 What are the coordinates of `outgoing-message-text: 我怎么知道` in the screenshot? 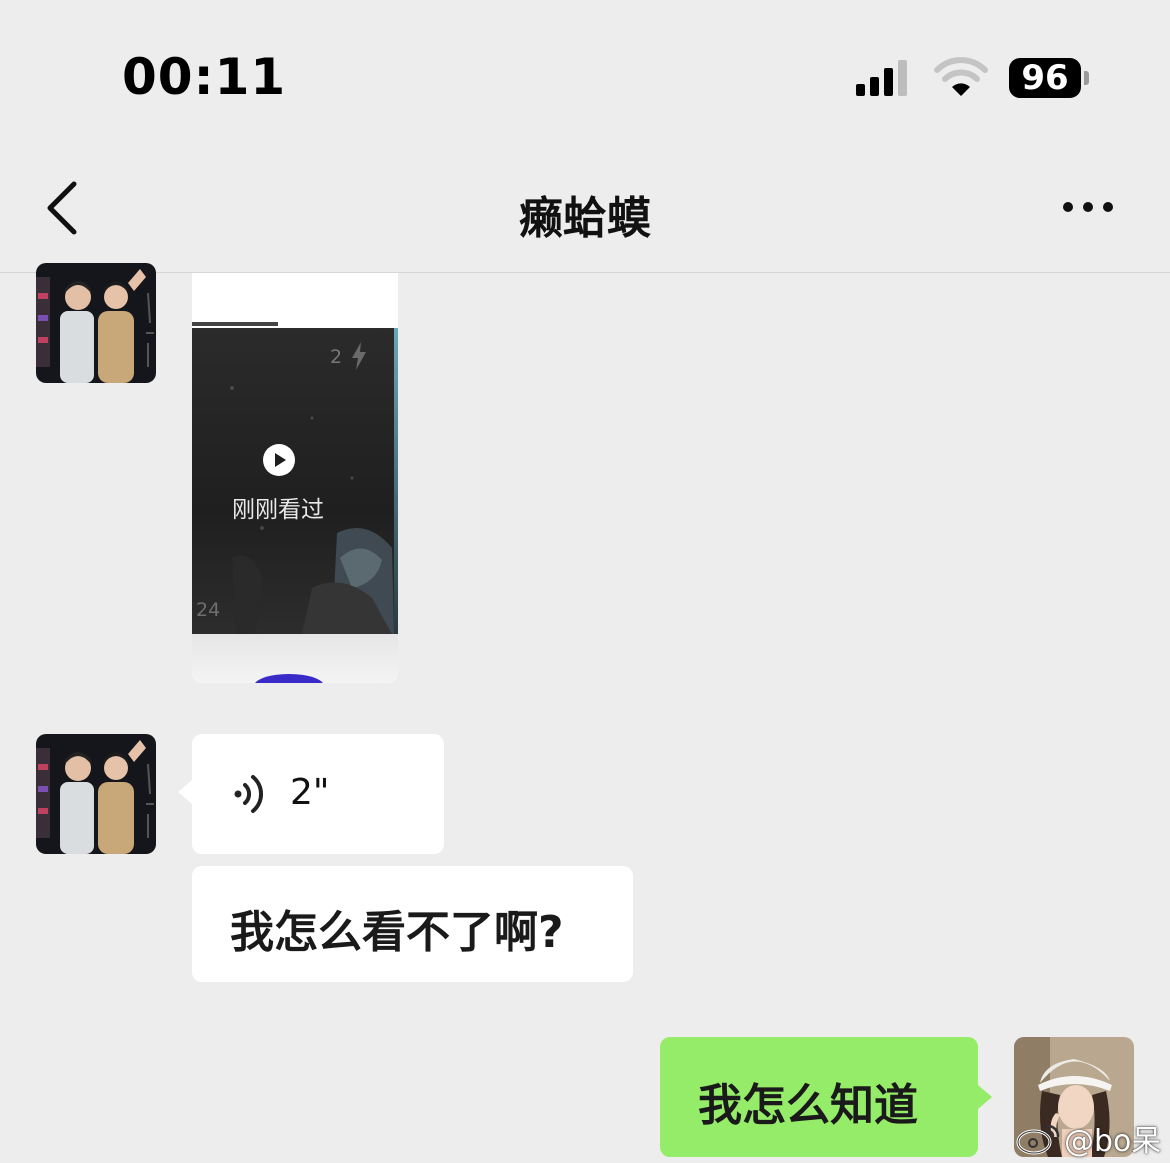 It's located at (808, 1105).